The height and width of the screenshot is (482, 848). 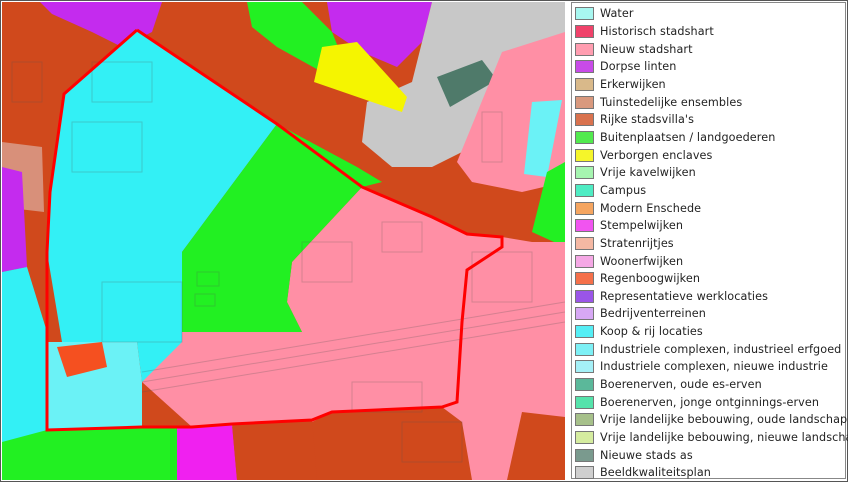 What do you see at coordinates (710, 332) in the screenshot?
I see `legend-item: Koop & rij locaties` at bounding box center [710, 332].